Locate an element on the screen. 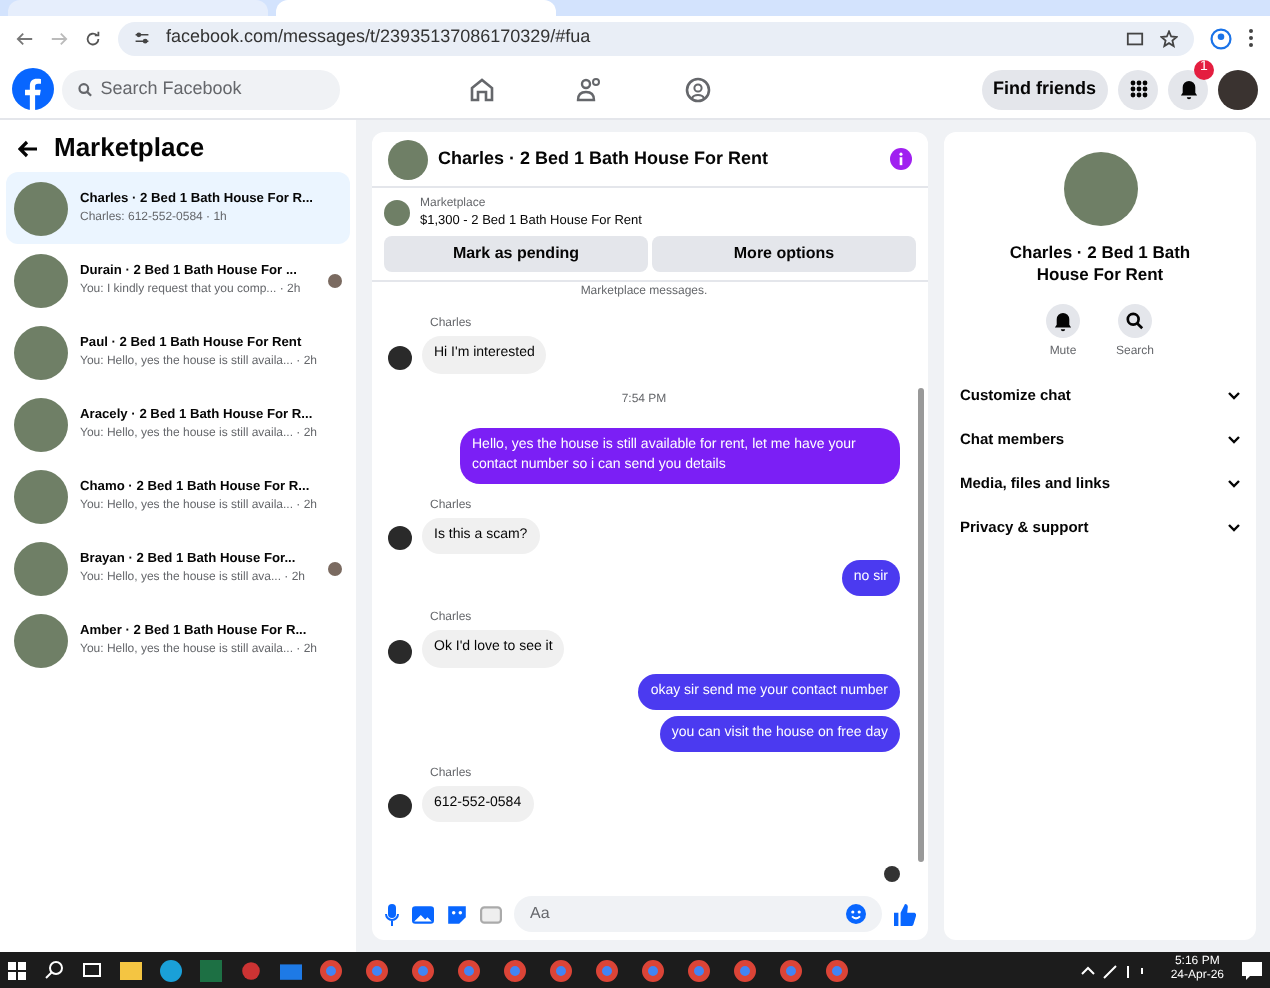 Image resolution: width=1270 pixels, height=988 pixels. address-bar: facebook.com/messages/t/23935137086170329/#fua is located at coordinates (656, 38).